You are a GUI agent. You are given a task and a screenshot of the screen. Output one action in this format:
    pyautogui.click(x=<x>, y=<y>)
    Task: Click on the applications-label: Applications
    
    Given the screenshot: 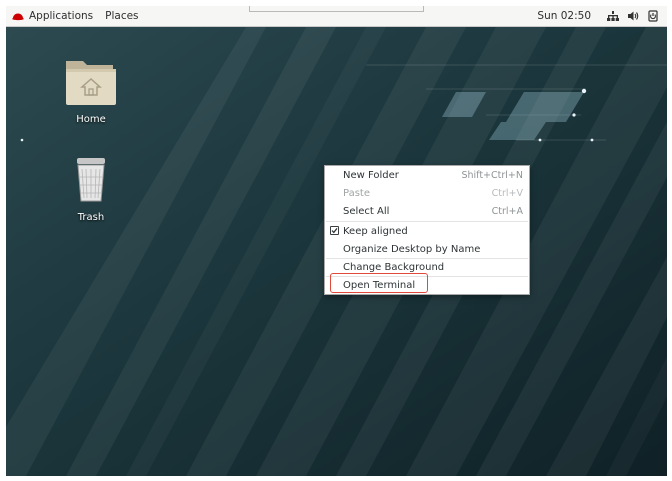 What is the action you would take?
    pyautogui.click(x=61, y=16)
    